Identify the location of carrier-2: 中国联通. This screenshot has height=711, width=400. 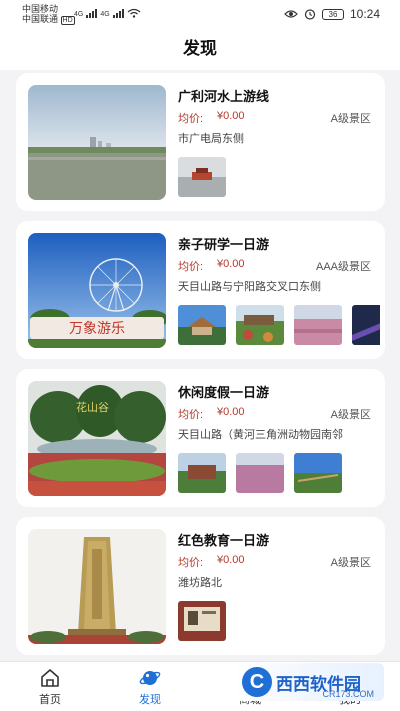
(40, 19).